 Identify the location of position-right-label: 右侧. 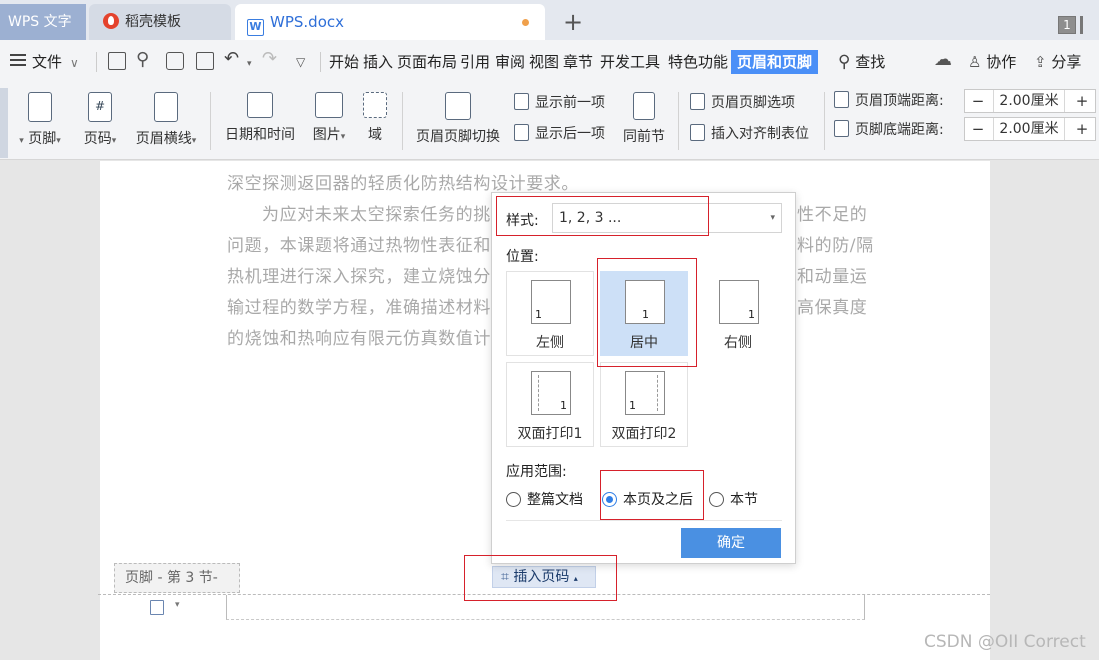
(738, 343).